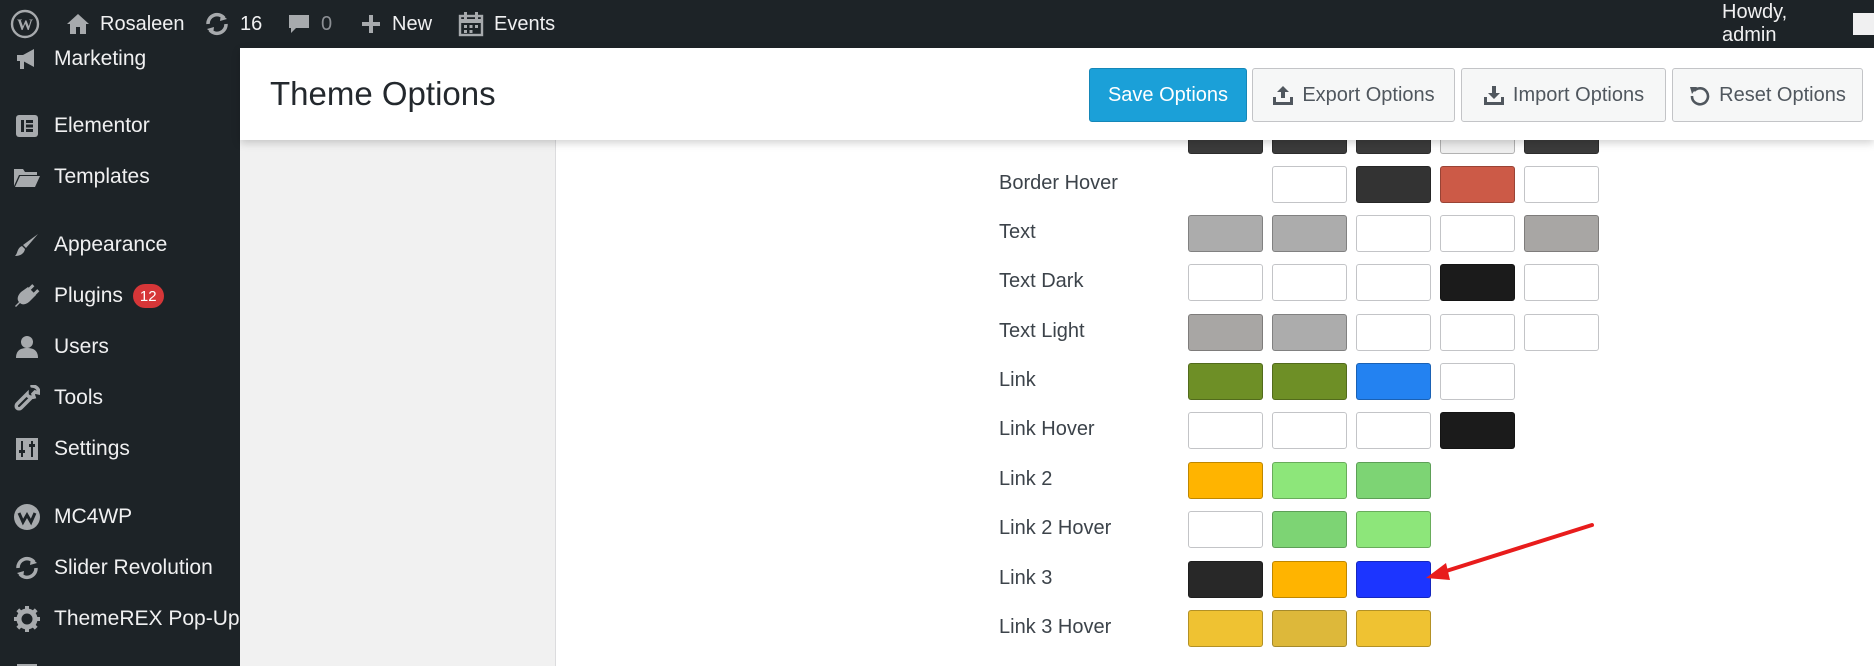 The height and width of the screenshot is (666, 1874). Describe the element at coordinates (79, 397) in the screenshot. I see `sidebar-item-label: Tools` at that location.